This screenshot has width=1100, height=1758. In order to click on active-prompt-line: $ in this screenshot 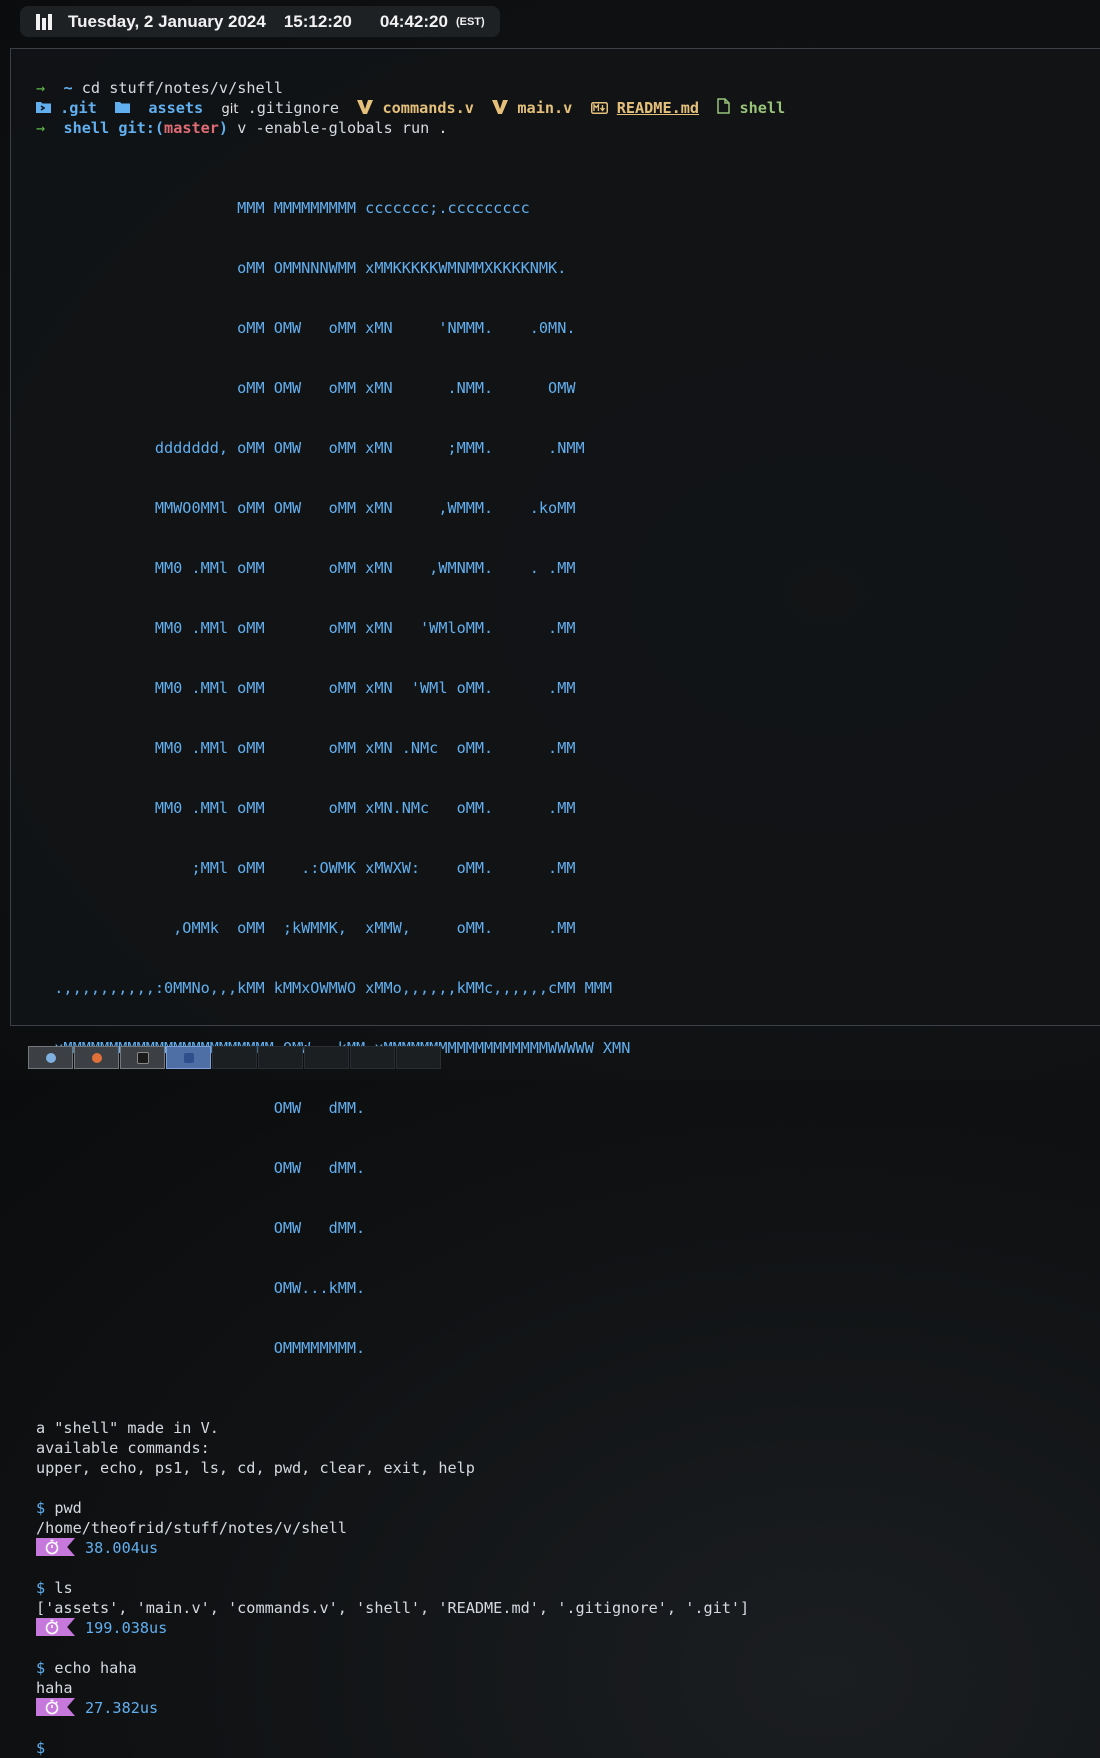, I will do `click(410, 1748)`.